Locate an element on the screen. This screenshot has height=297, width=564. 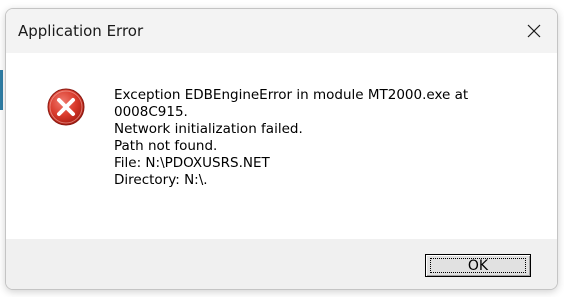
close-icon is located at coordinates (534, 31).